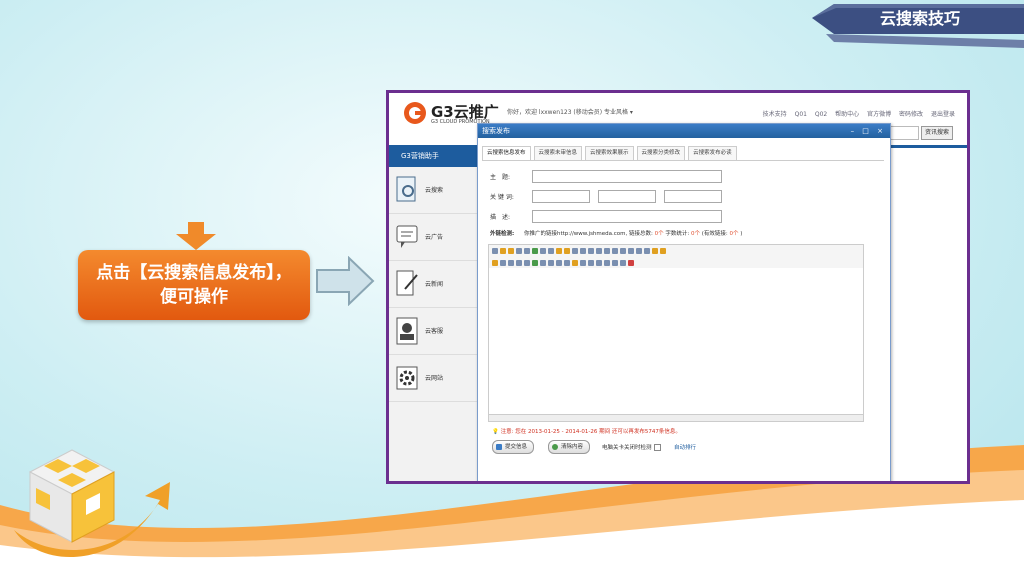 This screenshot has height=575, width=1024. I want to click on sidebar-item-label: 云广告, so click(434, 237).